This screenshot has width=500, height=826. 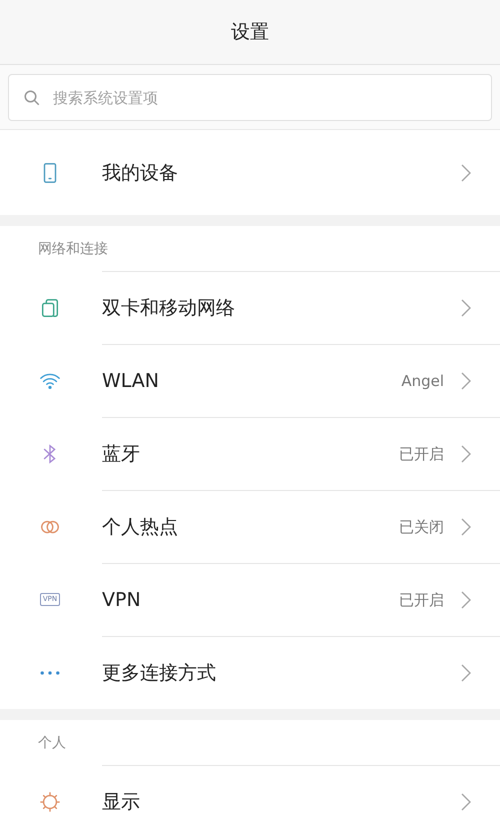 I want to click on more-dots-icon, so click(x=50, y=672).